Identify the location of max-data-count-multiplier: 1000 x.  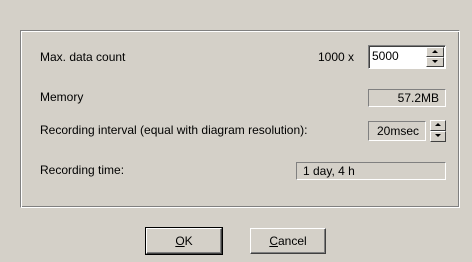
(336, 57).